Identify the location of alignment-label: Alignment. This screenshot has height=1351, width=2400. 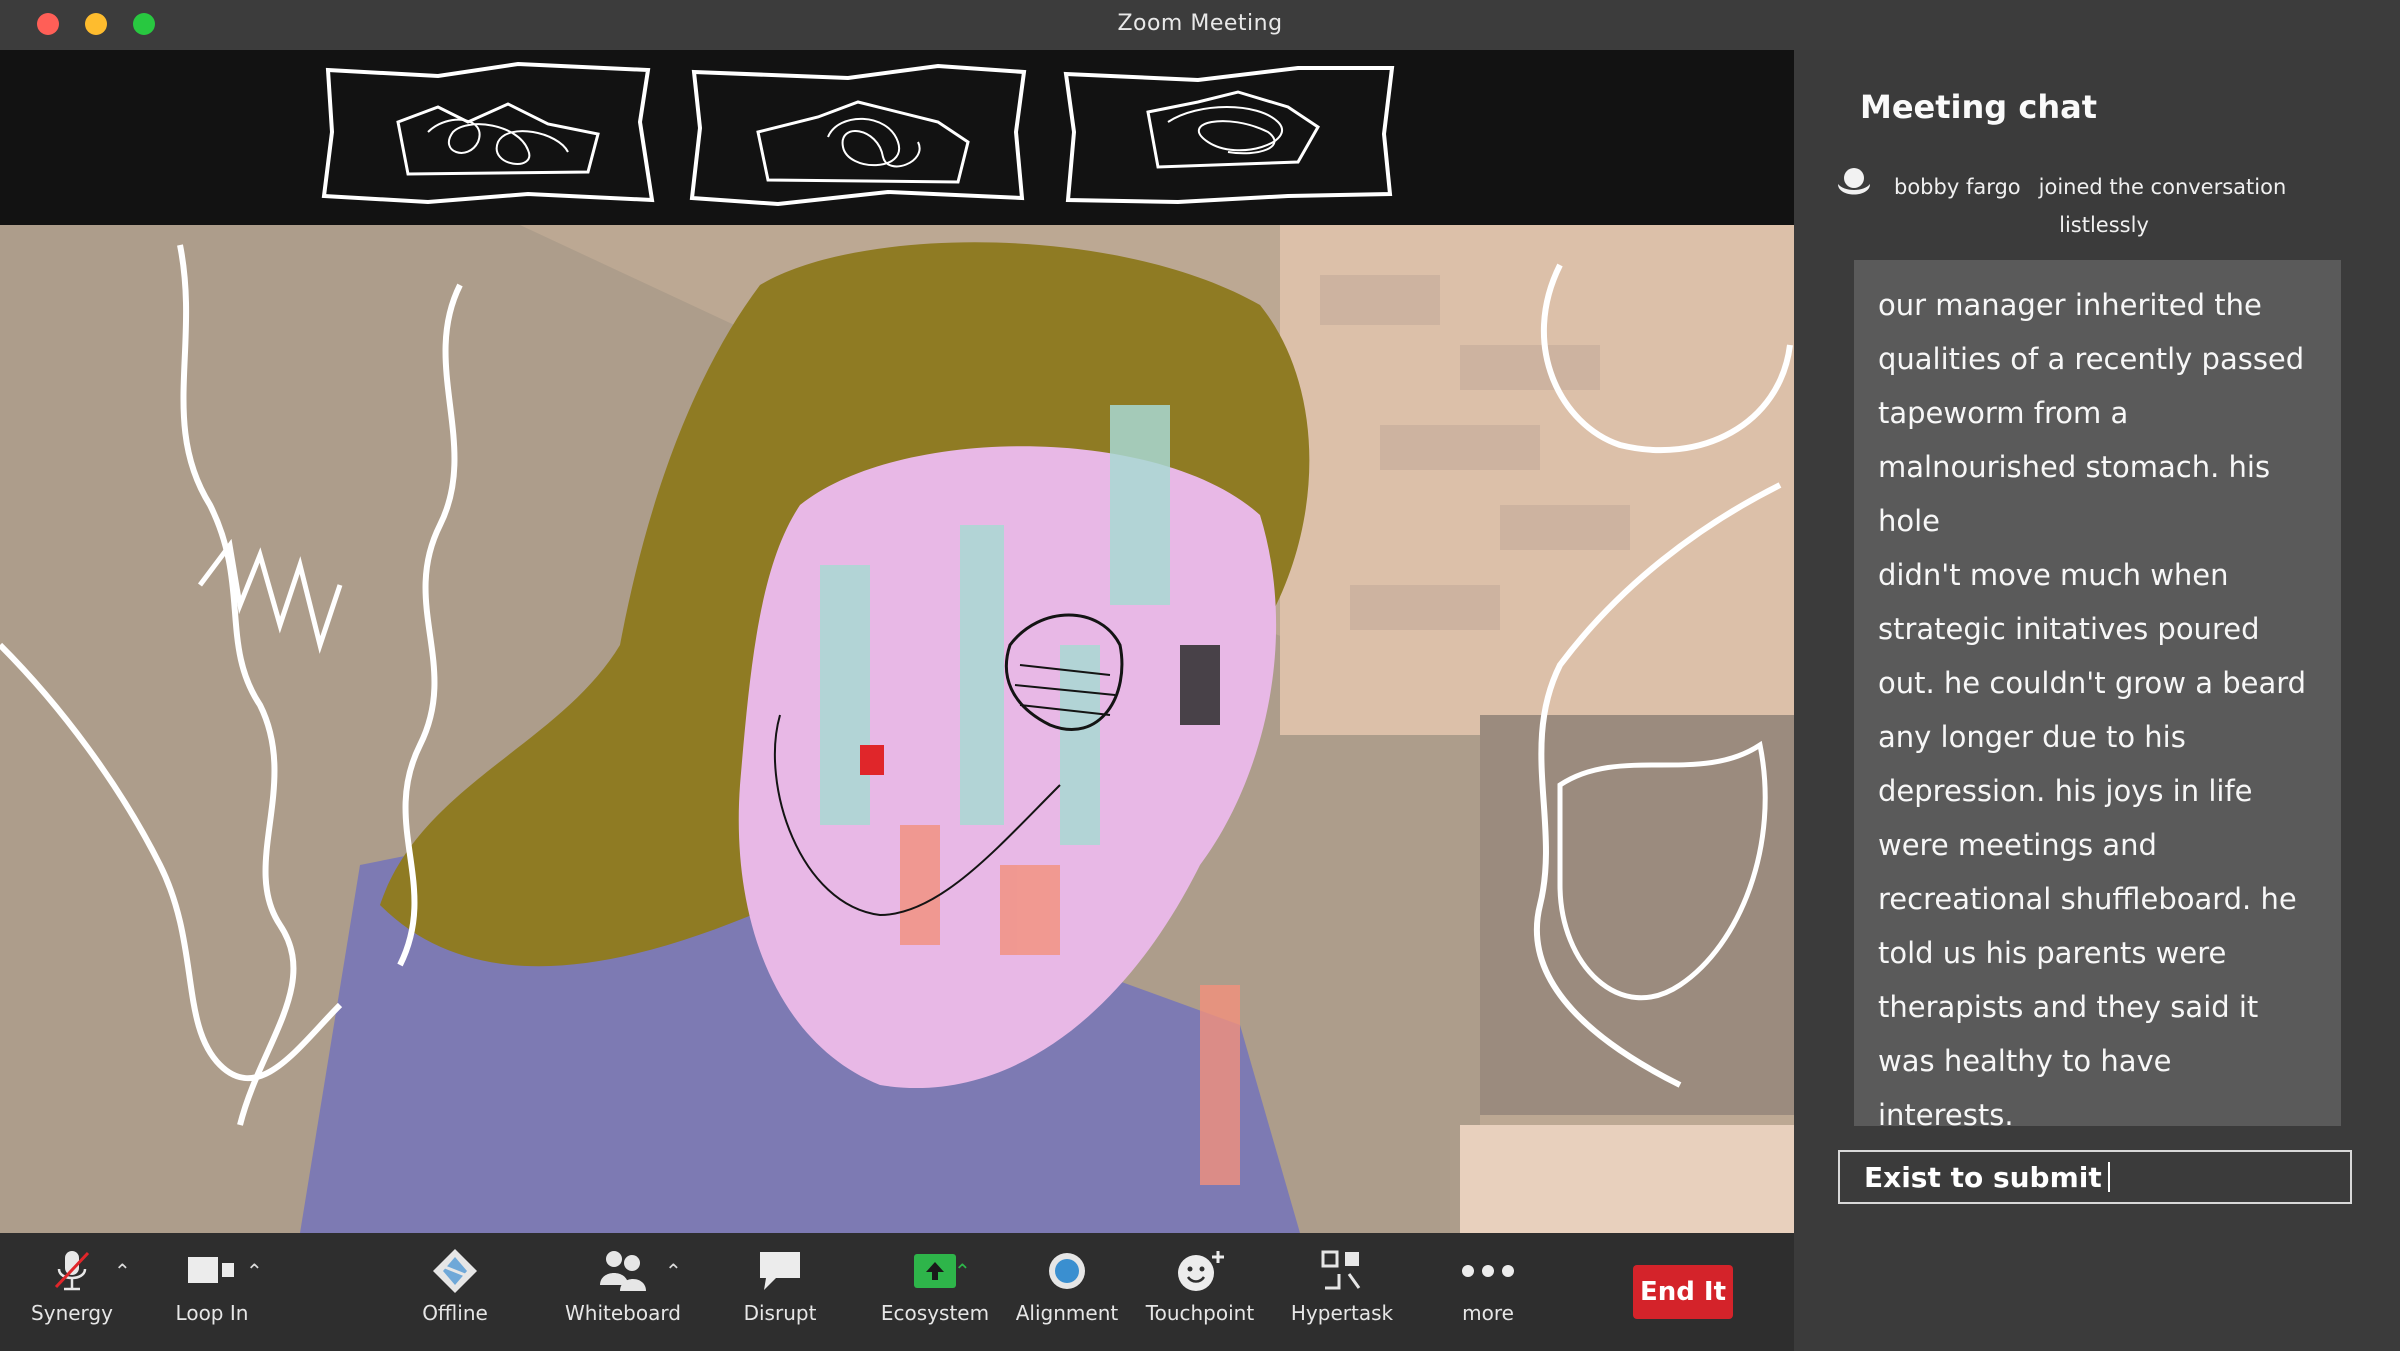
(1067, 1313).